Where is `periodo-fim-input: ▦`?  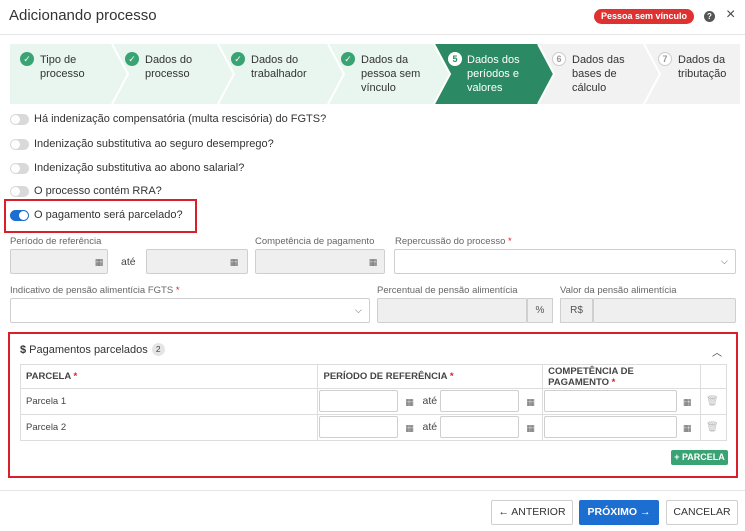
periodo-fim-input: ▦ is located at coordinates (197, 261).